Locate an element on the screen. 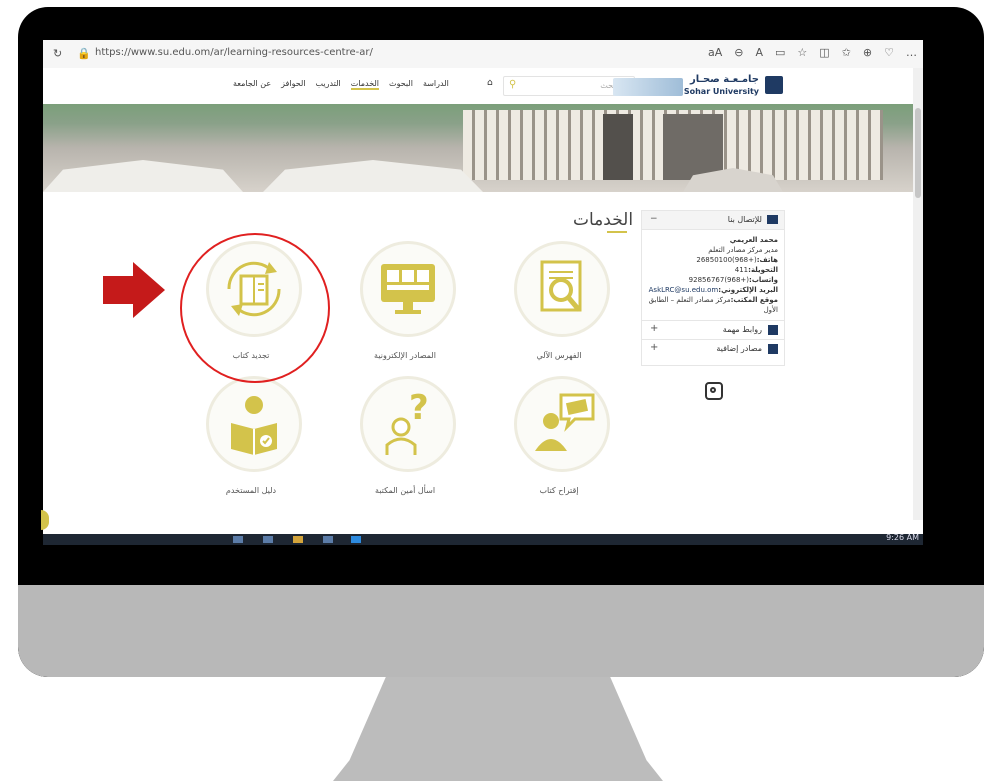 The width and height of the screenshot is (995, 781). phone-label: هاتف: is located at coordinates (767, 260).